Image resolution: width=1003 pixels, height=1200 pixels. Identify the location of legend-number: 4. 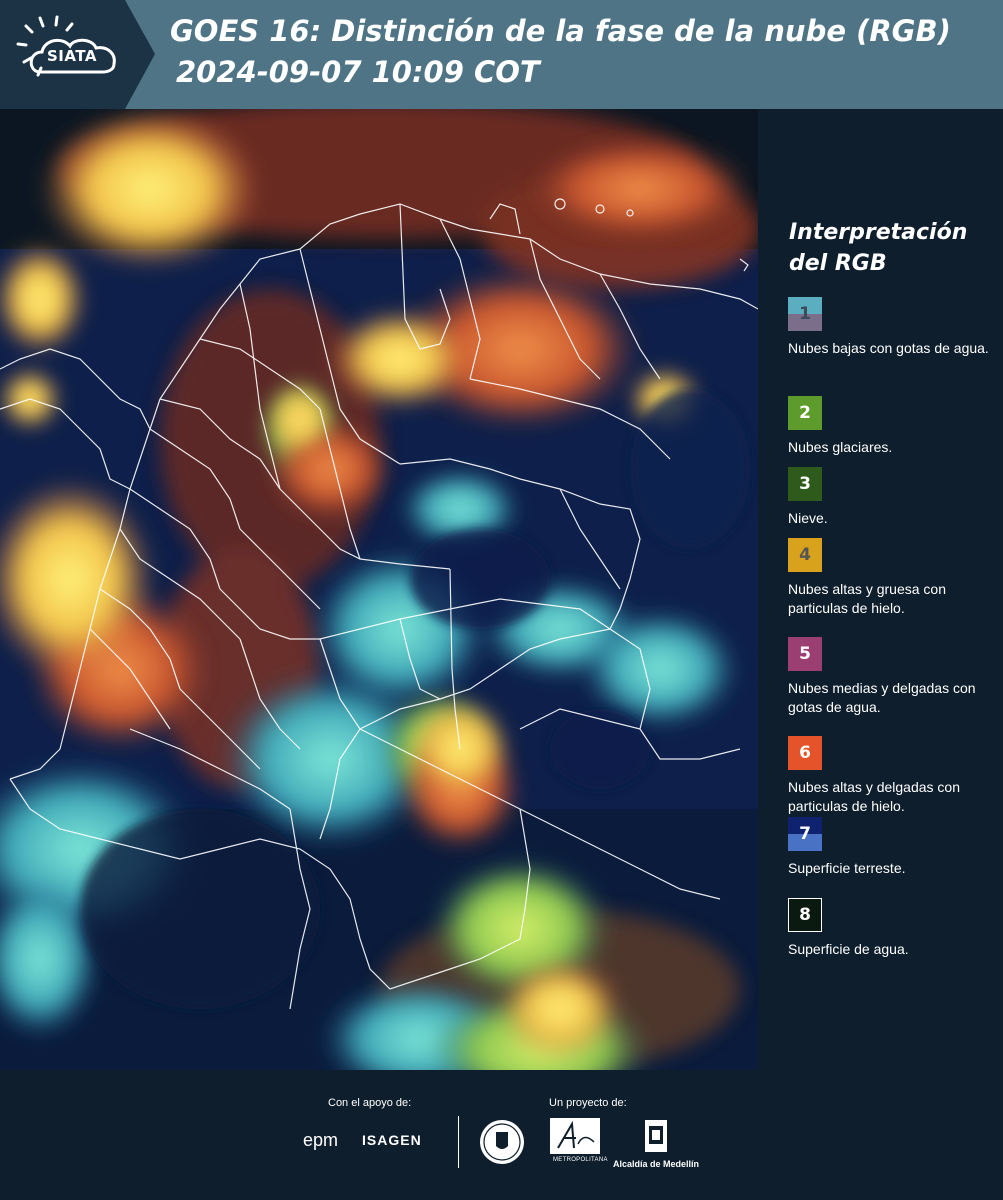
(805, 555).